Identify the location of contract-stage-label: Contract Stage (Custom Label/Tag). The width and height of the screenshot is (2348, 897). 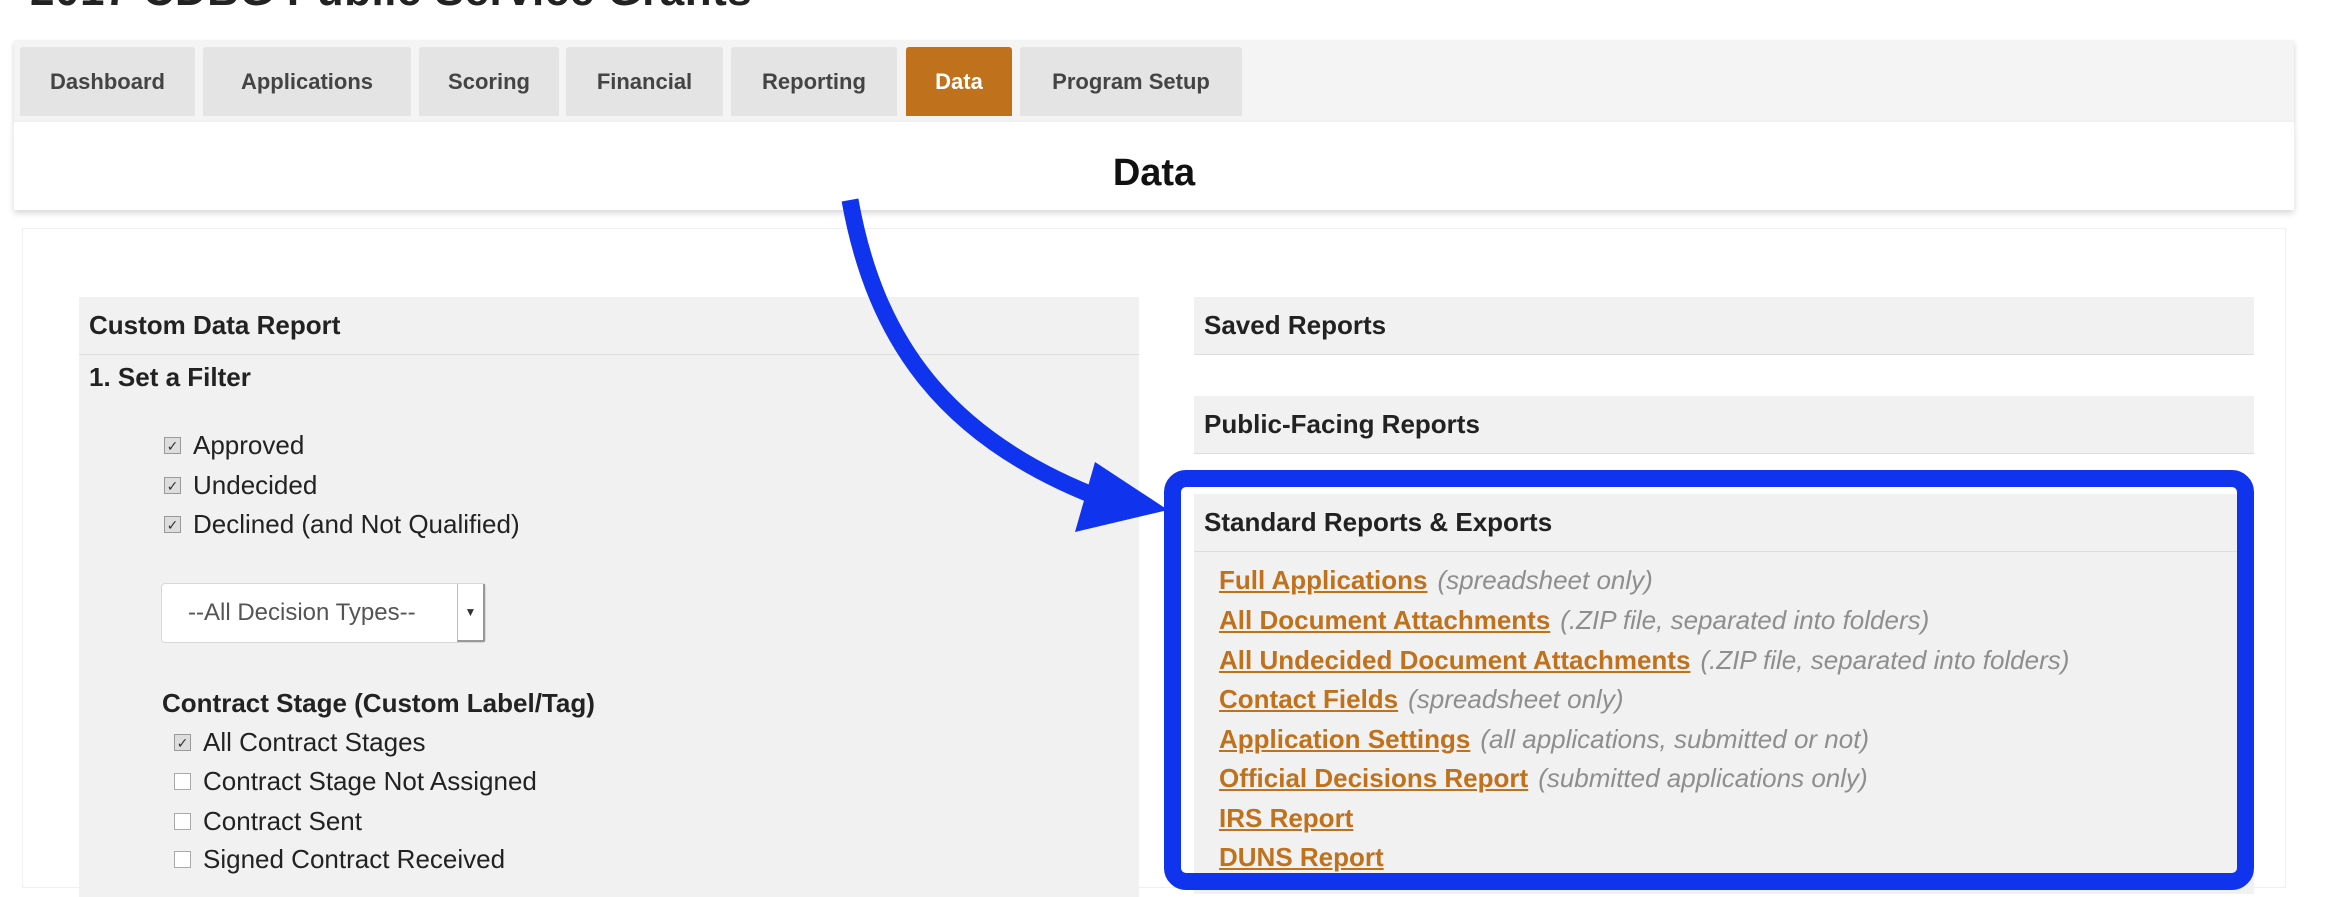
(378, 703).